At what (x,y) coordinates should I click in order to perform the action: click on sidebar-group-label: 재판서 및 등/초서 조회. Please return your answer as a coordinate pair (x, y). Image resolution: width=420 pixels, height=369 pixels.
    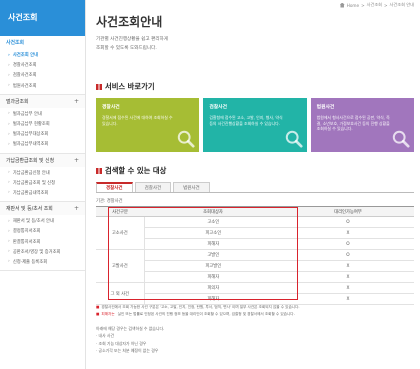
    Looking at the image, I should click on (29, 209).